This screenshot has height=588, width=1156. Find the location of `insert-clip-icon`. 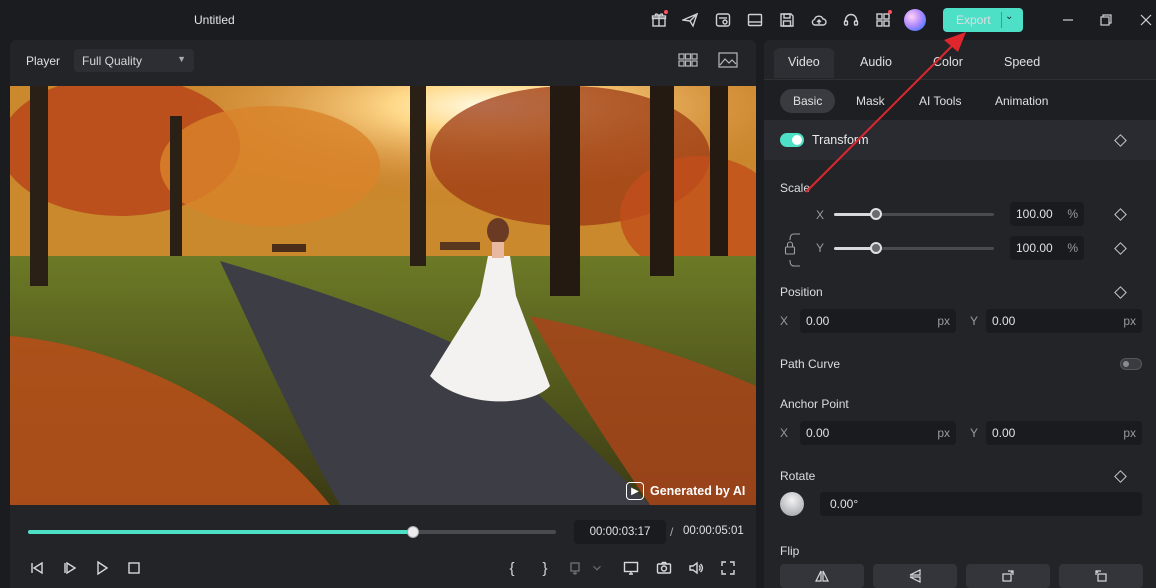

insert-clip-icon is located at coordinates (577, 568).